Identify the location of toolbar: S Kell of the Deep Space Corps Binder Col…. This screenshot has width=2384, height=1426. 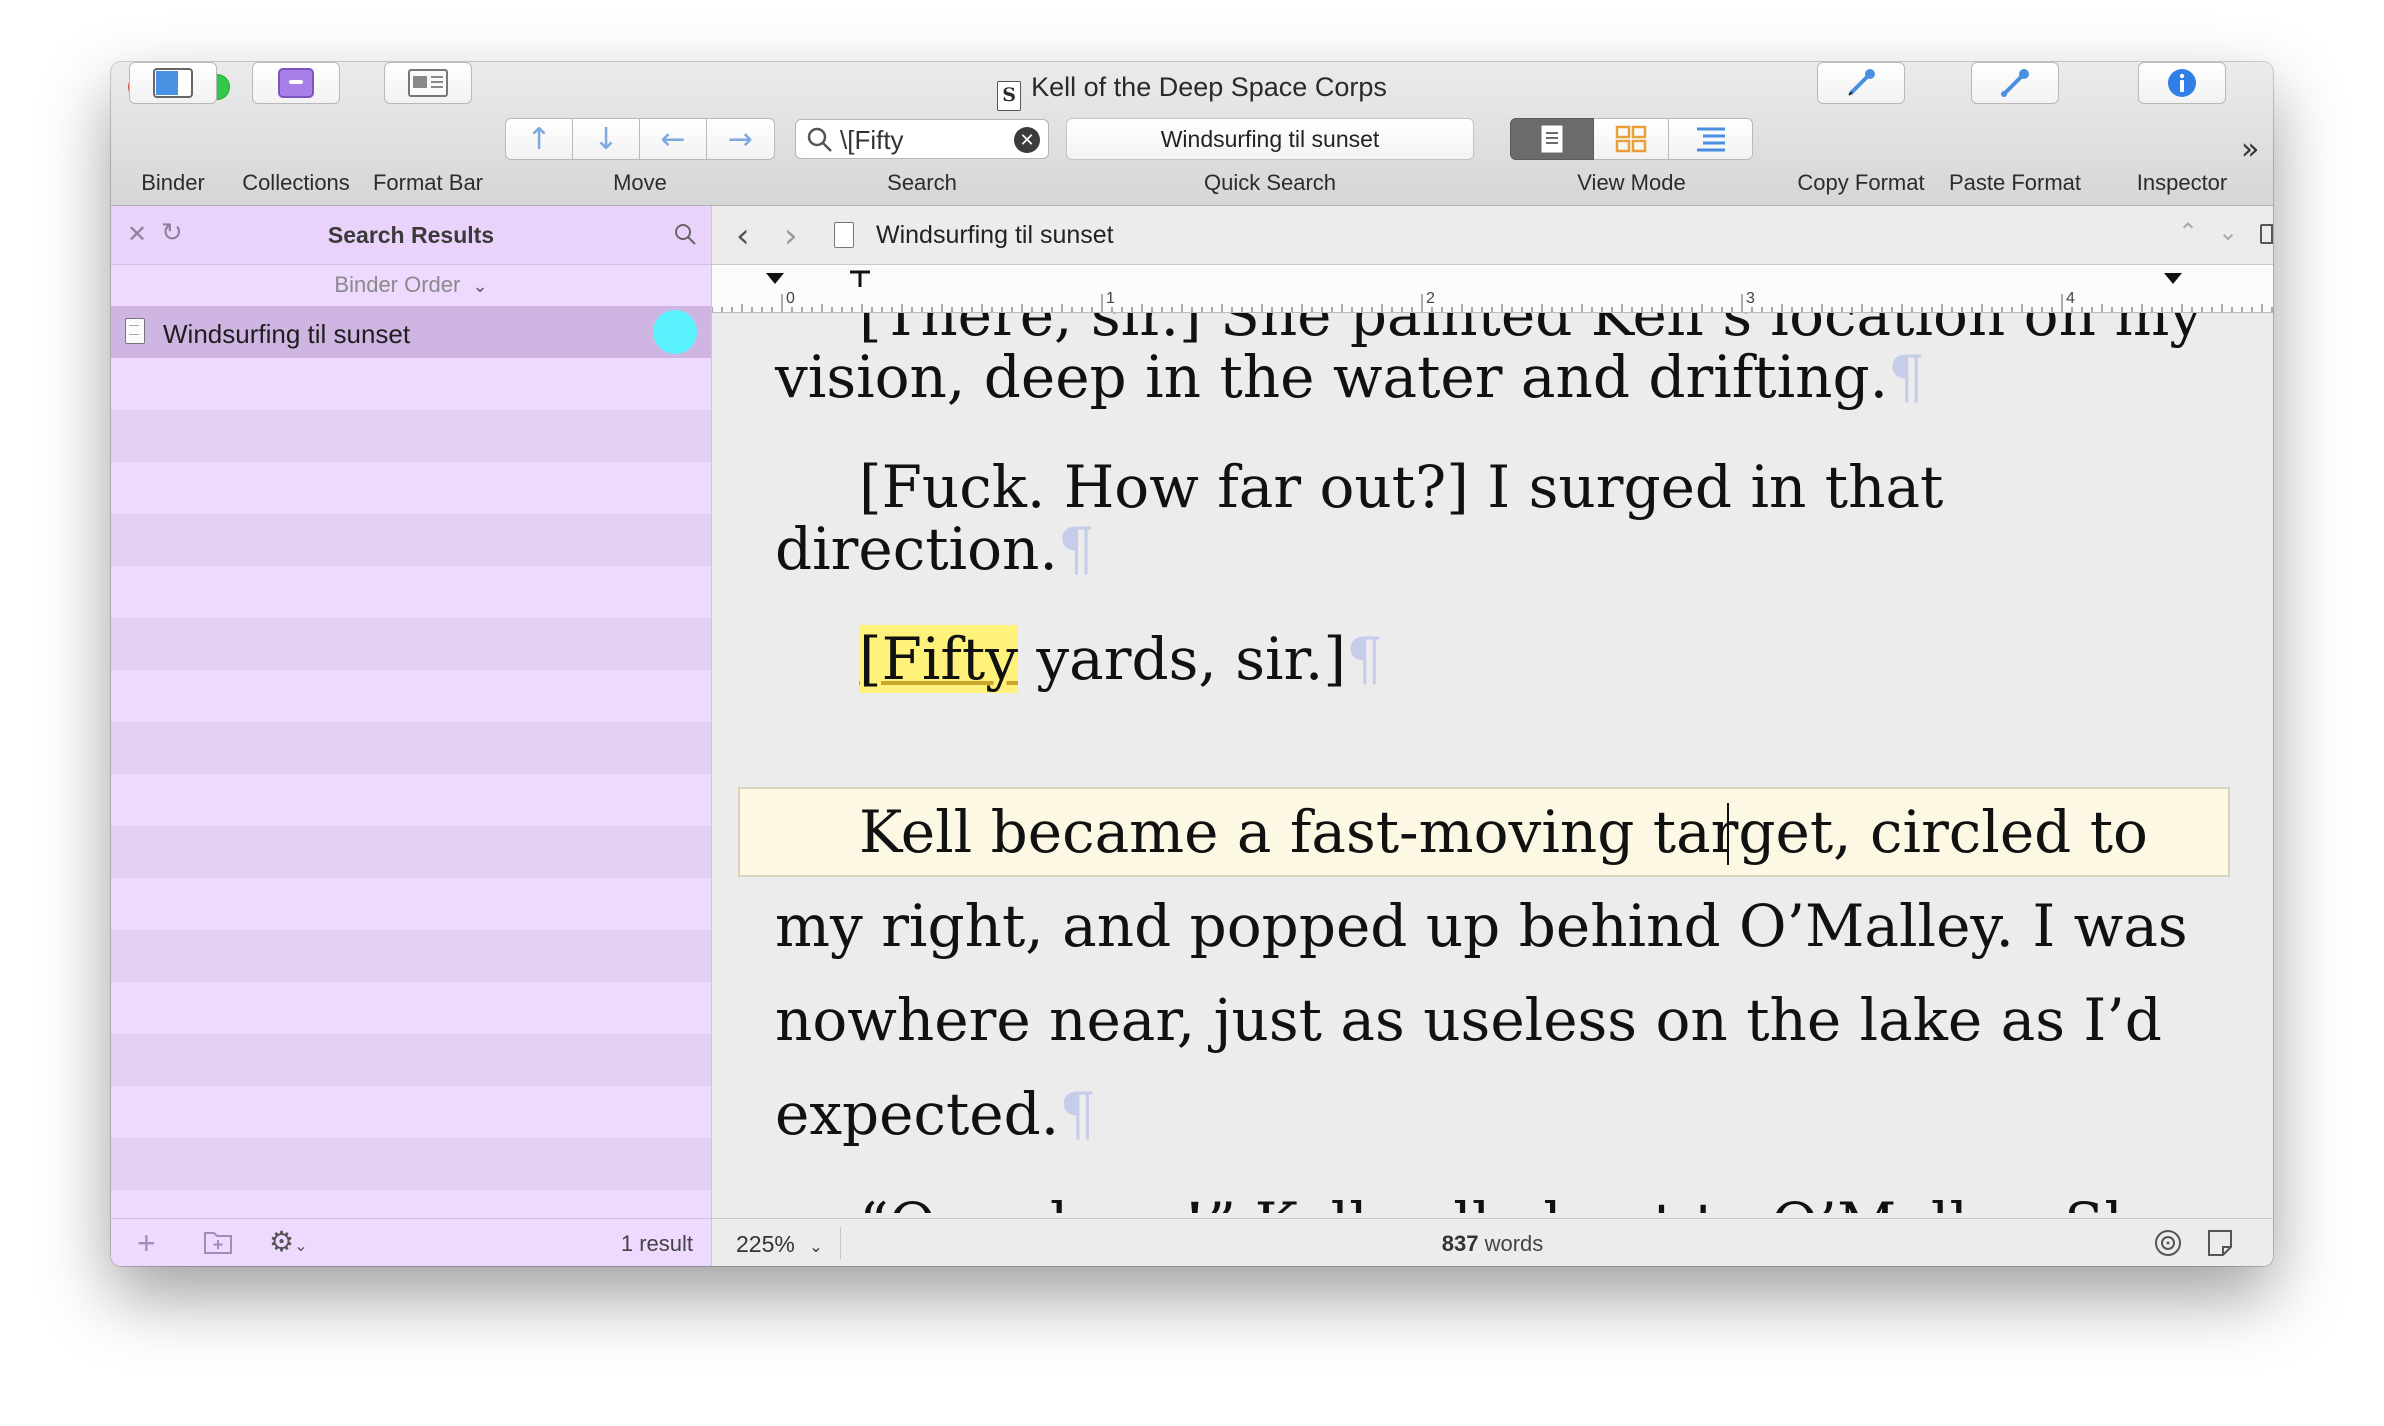
(1192, 134).